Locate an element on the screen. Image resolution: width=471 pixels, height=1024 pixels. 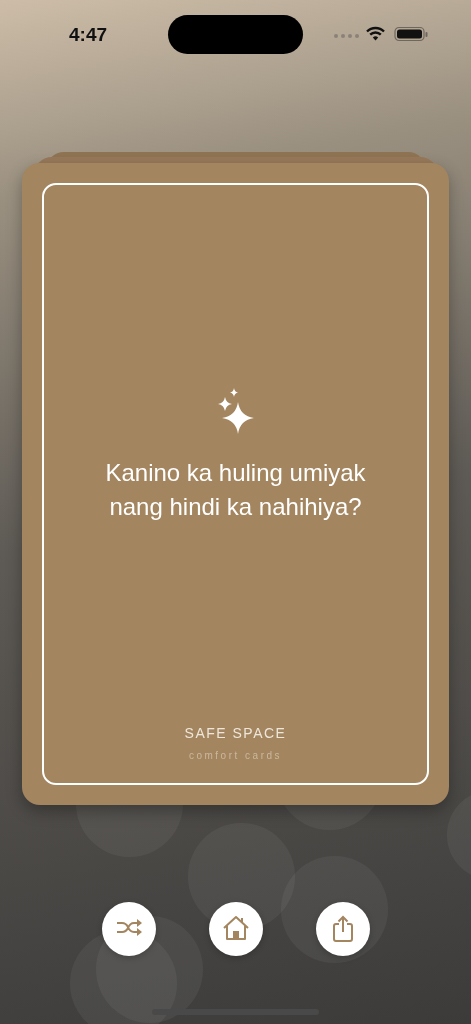
question-text: Kanino ka huling umiyak nang hindi ka nahihiya? is located at coordinates (235, 490).